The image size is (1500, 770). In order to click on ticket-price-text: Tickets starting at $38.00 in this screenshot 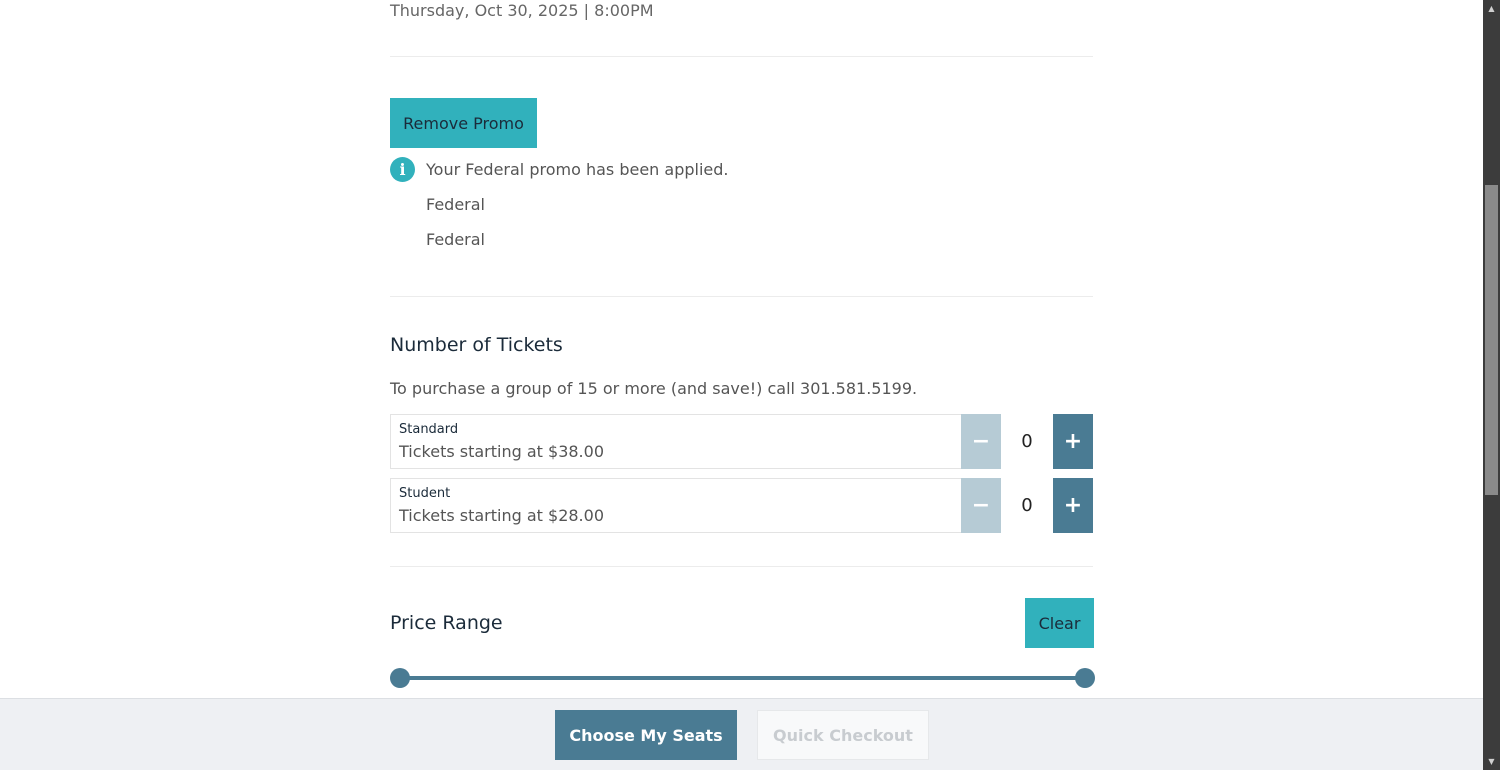, I will do `click(501, 451)`.